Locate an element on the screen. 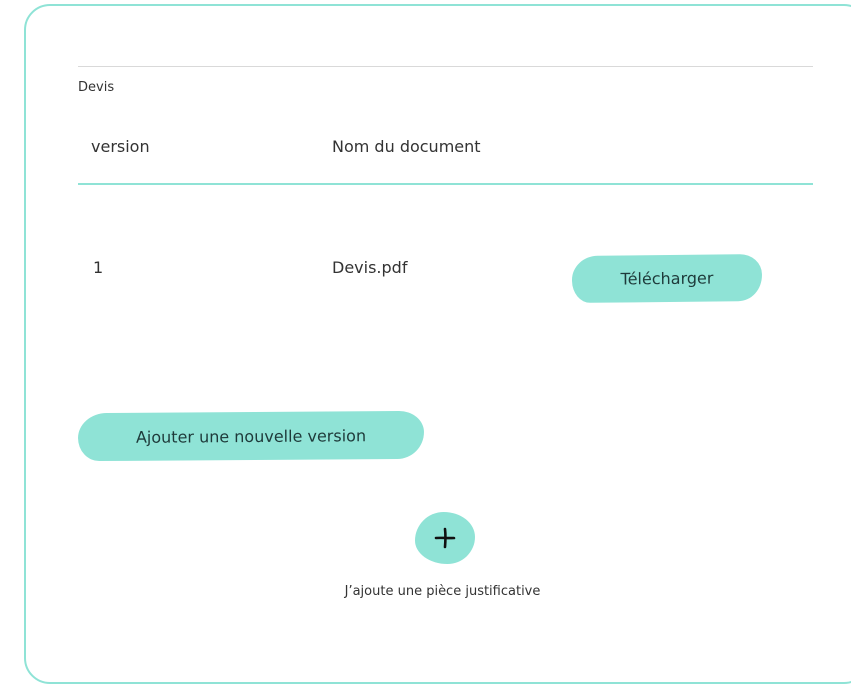 This screenshot has height=684, width=851. column-header-document-name: Nom du document is located at coordinates (406, 146).